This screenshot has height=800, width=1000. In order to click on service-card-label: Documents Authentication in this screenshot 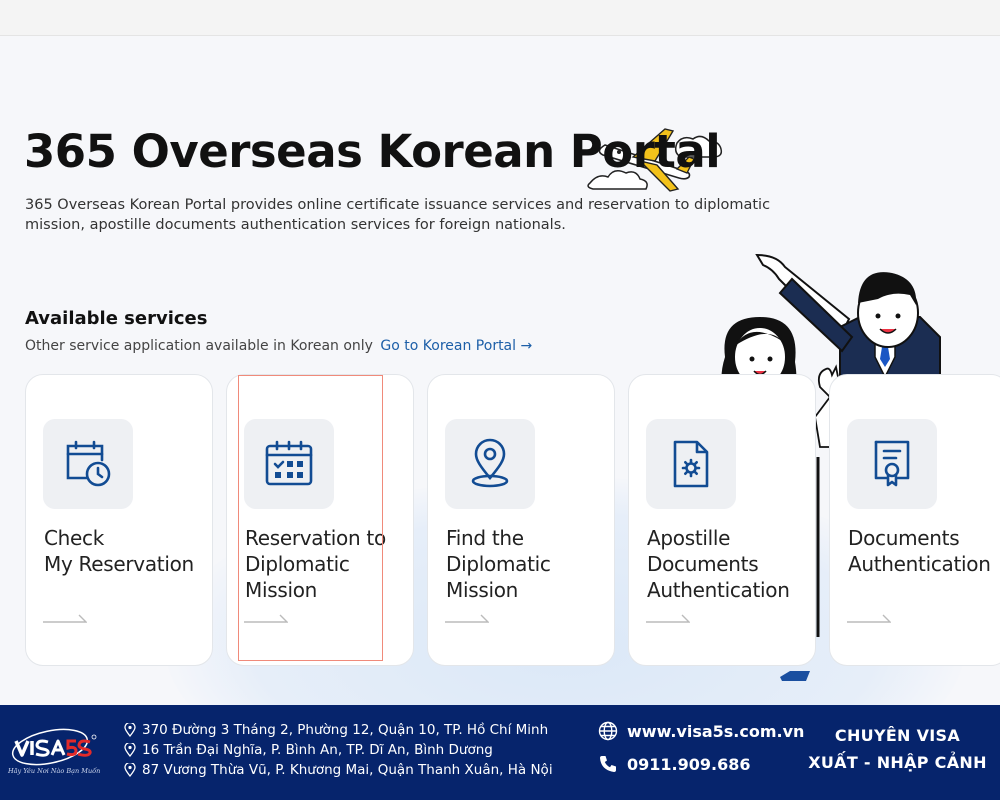, I will do `click(919, 551)`.